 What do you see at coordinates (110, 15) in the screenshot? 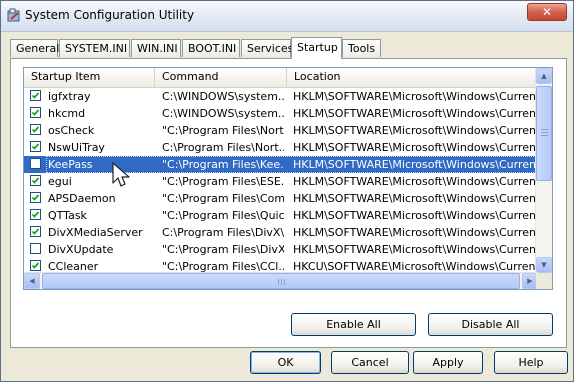
I see `window-title: System Configuration Utility` at bounding box center [110, 15].